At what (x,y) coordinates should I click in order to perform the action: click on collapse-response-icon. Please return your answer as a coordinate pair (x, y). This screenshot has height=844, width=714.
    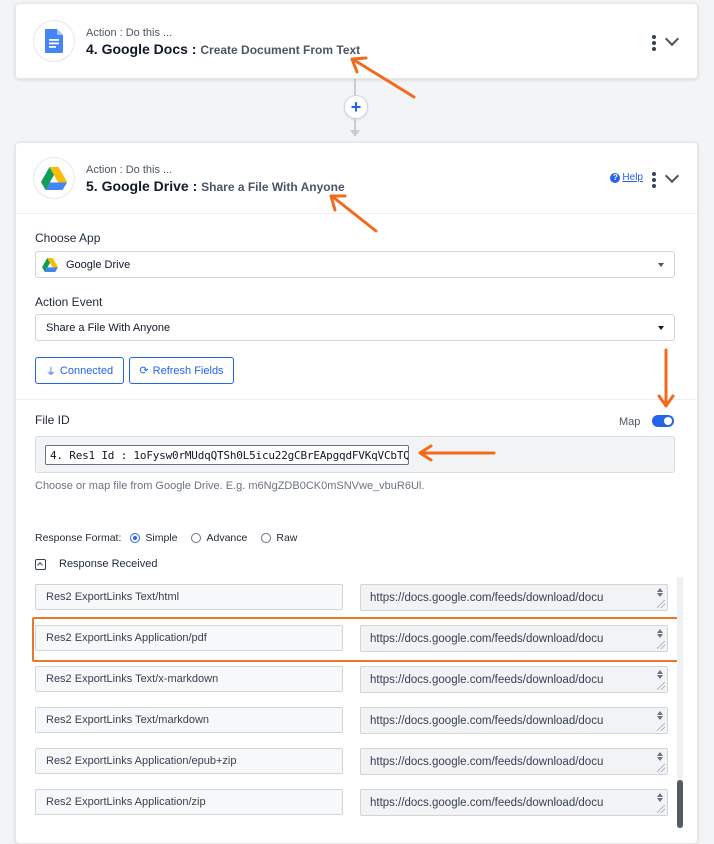
    Looking at the image, I should click on (40, 564).